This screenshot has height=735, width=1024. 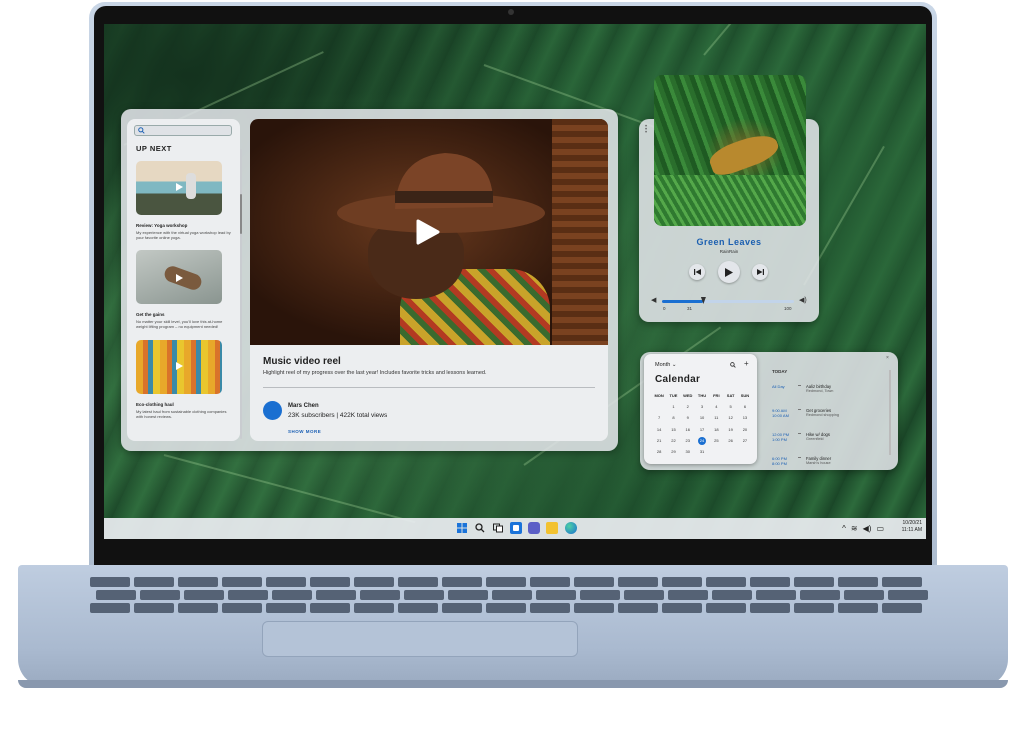 I want to click on playlist-item-title: Eco-clothing haul, so click(x=183, y=404).